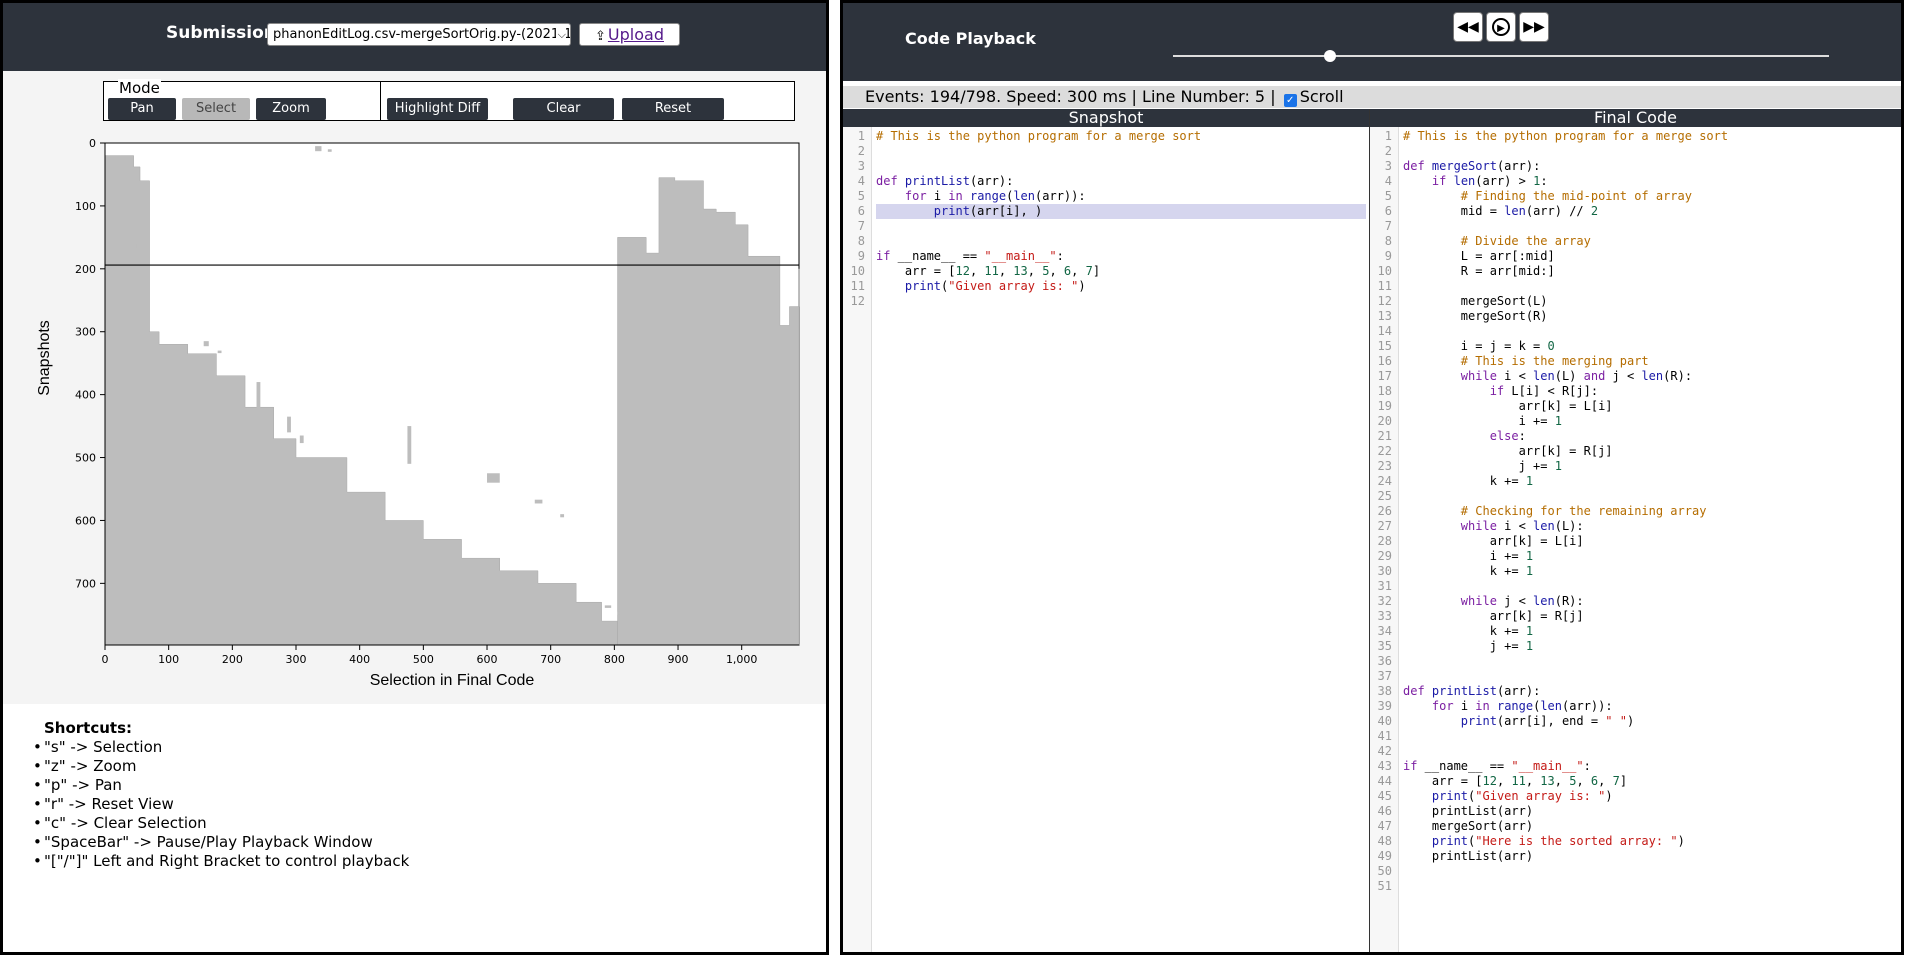  I want to click on playback-slider, so click(1501, 56).